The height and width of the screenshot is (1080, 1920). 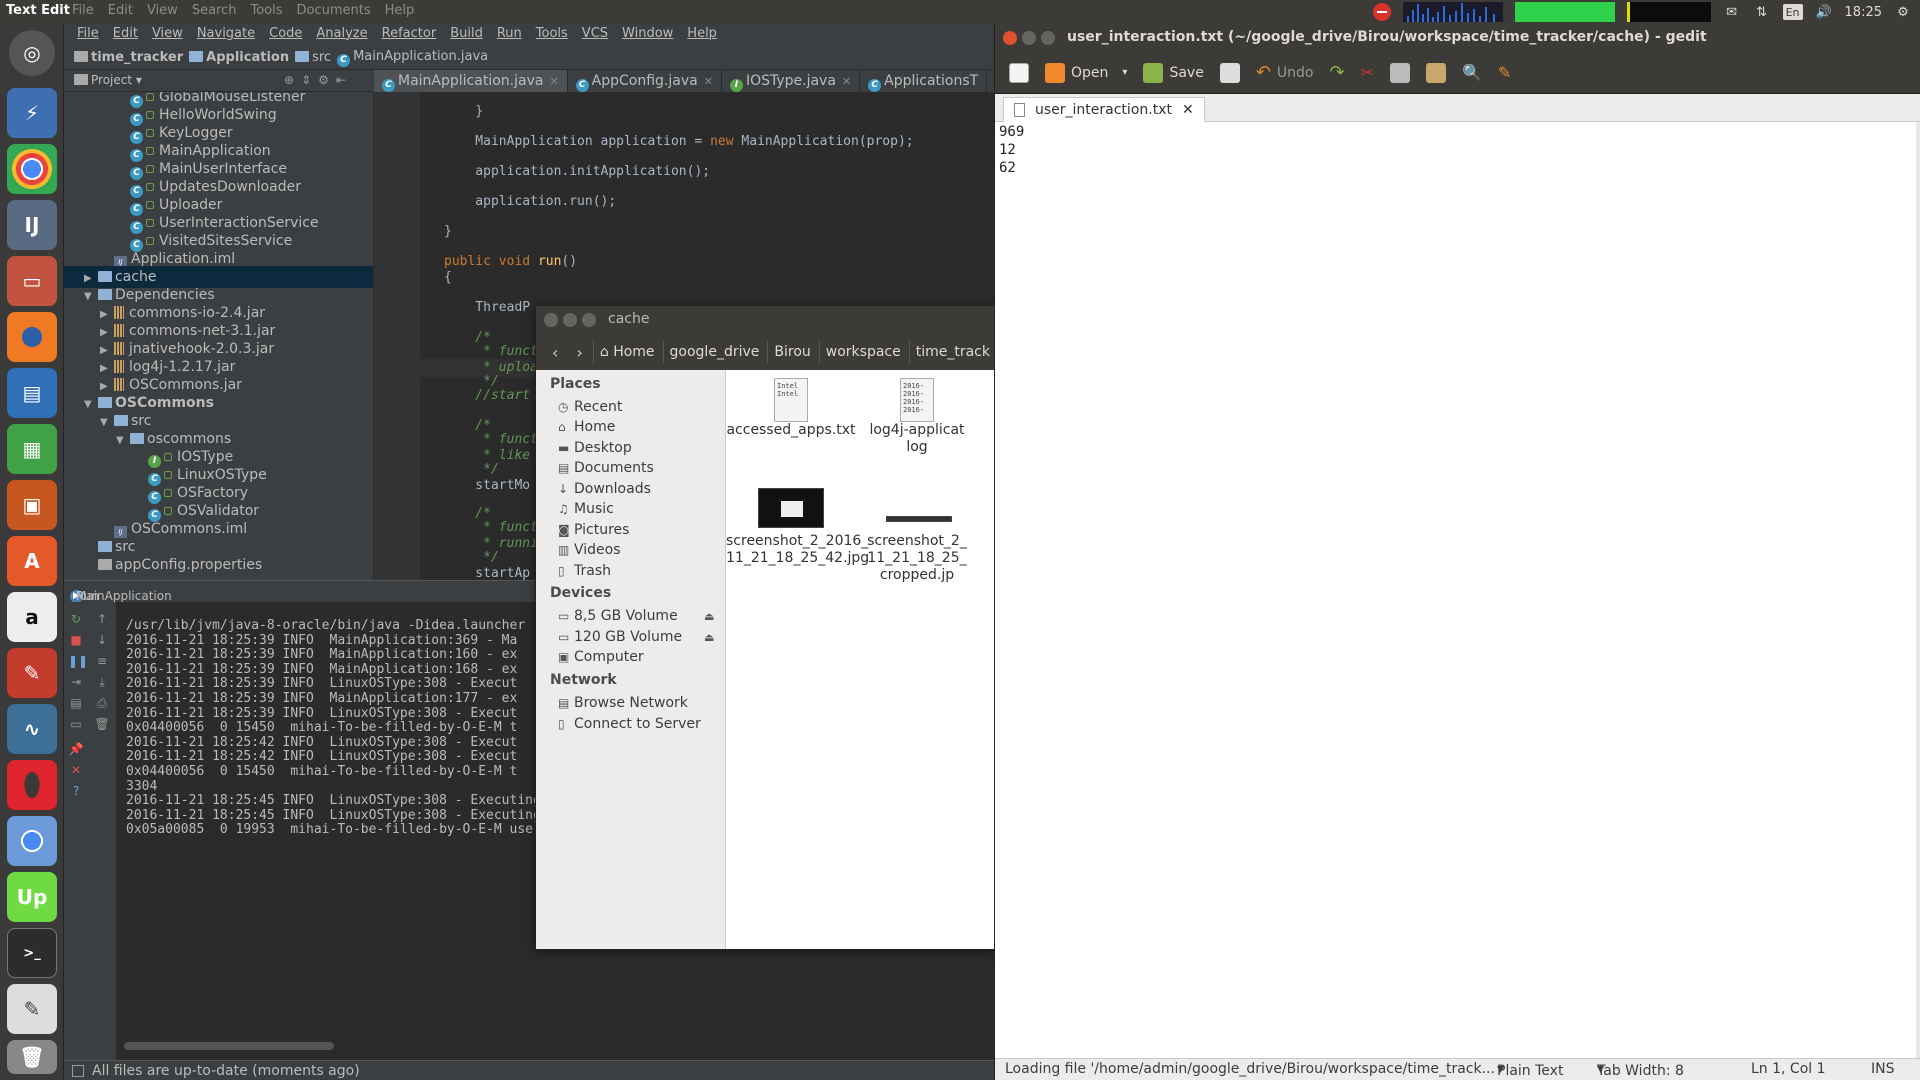 What do you see at coordinates (32, 1009) in the screenshot?
I see `text-editor-icon: ✎` at bounding box center [32, 1009].